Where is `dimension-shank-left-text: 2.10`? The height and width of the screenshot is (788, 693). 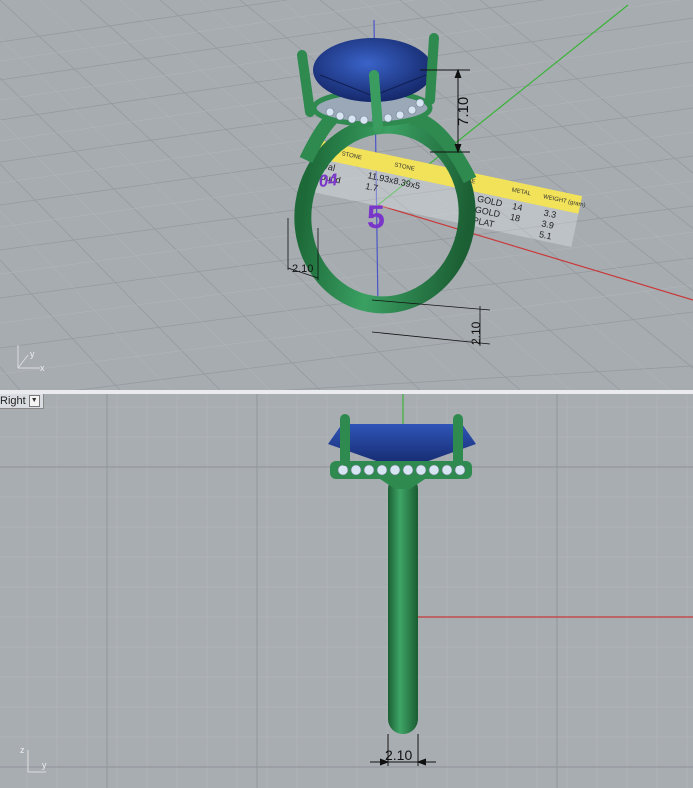
dimension-shank-left-text: 2.10 is located at coordinates (302, 269).